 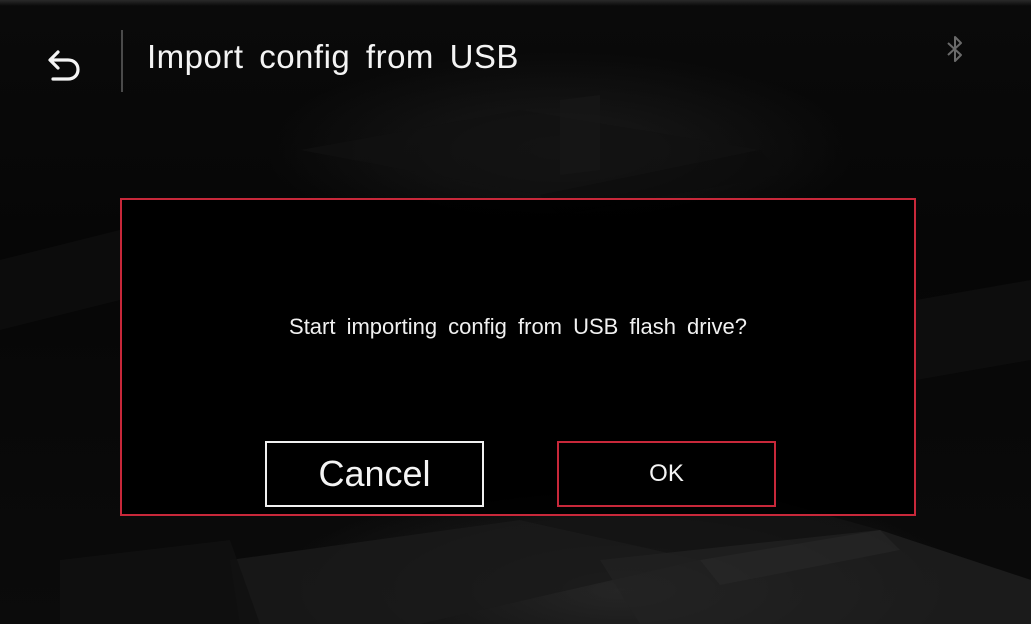 I want to click on header-divider, so click(x=122, y=61).